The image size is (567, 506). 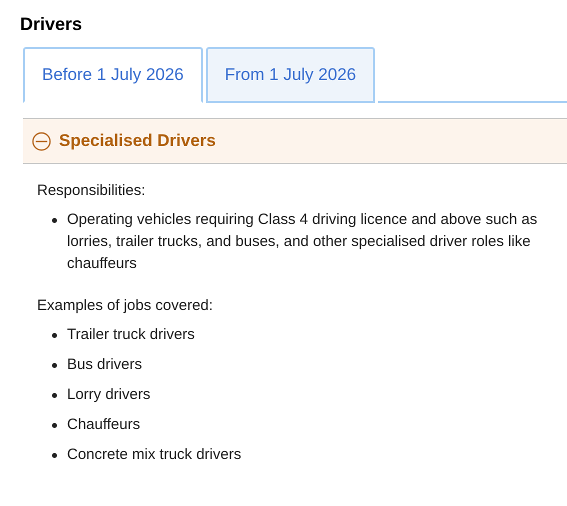 I want to click on list-item: Bus drivers, so click(x=104, y=365).